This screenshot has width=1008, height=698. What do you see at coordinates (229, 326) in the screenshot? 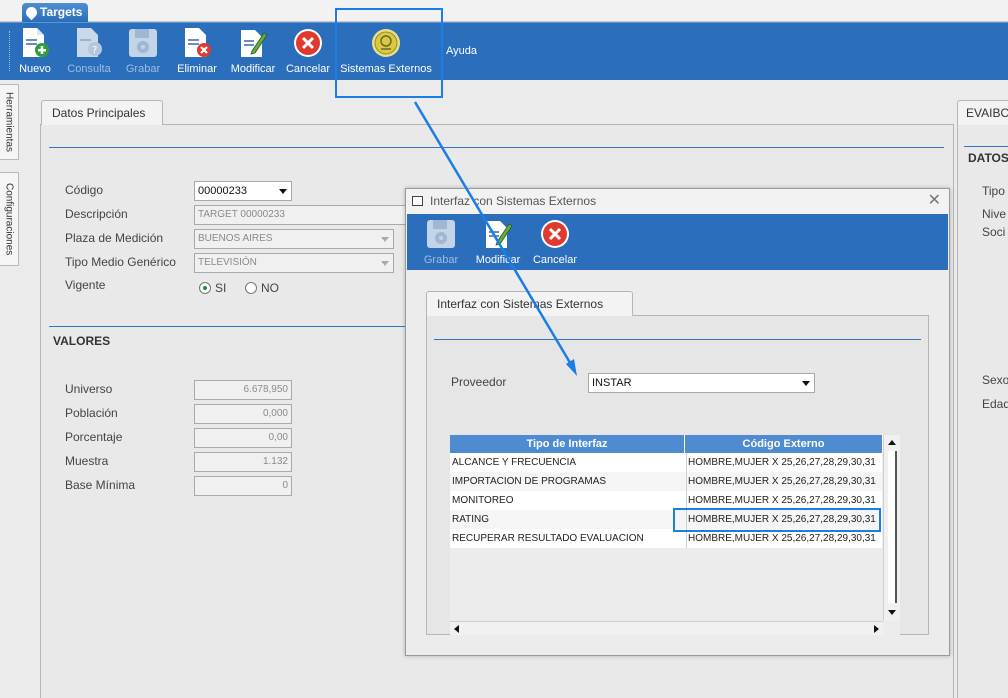
I see `valores-divider` at bounding box center [229, 326].